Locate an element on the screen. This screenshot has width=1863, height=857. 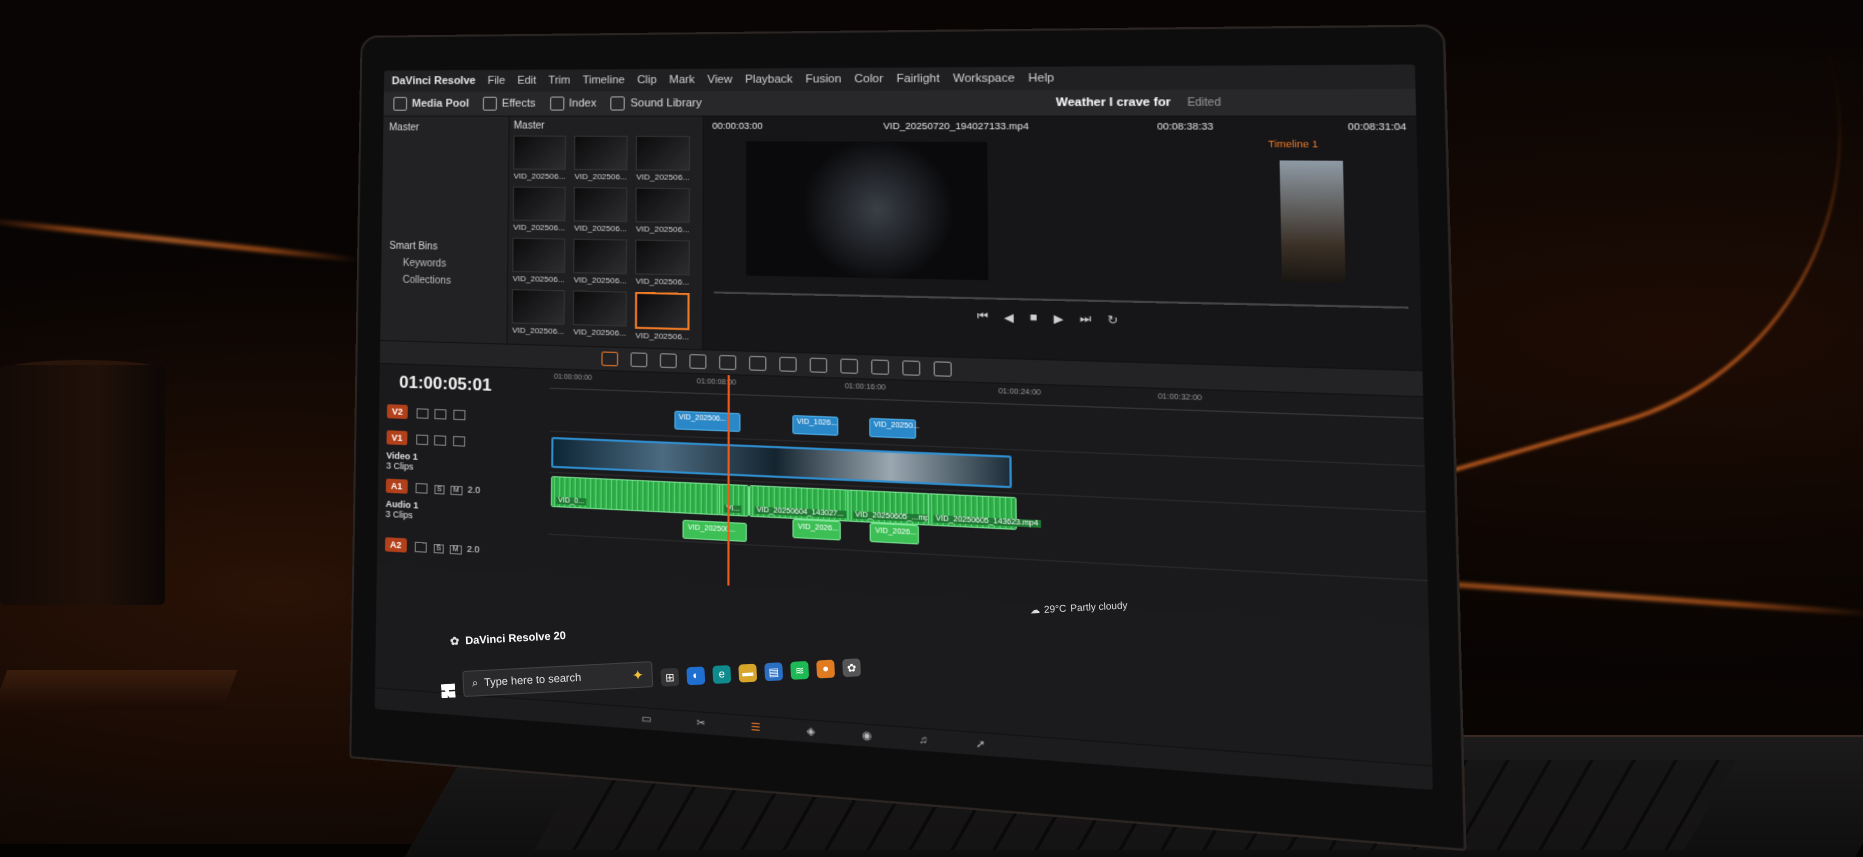
smart-bins-header: Smart Bins is located at coordinates (420, 247).